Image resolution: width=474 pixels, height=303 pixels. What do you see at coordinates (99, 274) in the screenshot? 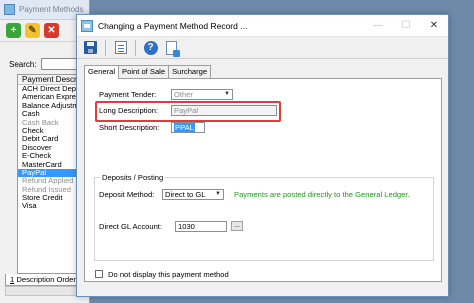
I see `hide-payment-method-checkbox` at bounding box center [99, 274].